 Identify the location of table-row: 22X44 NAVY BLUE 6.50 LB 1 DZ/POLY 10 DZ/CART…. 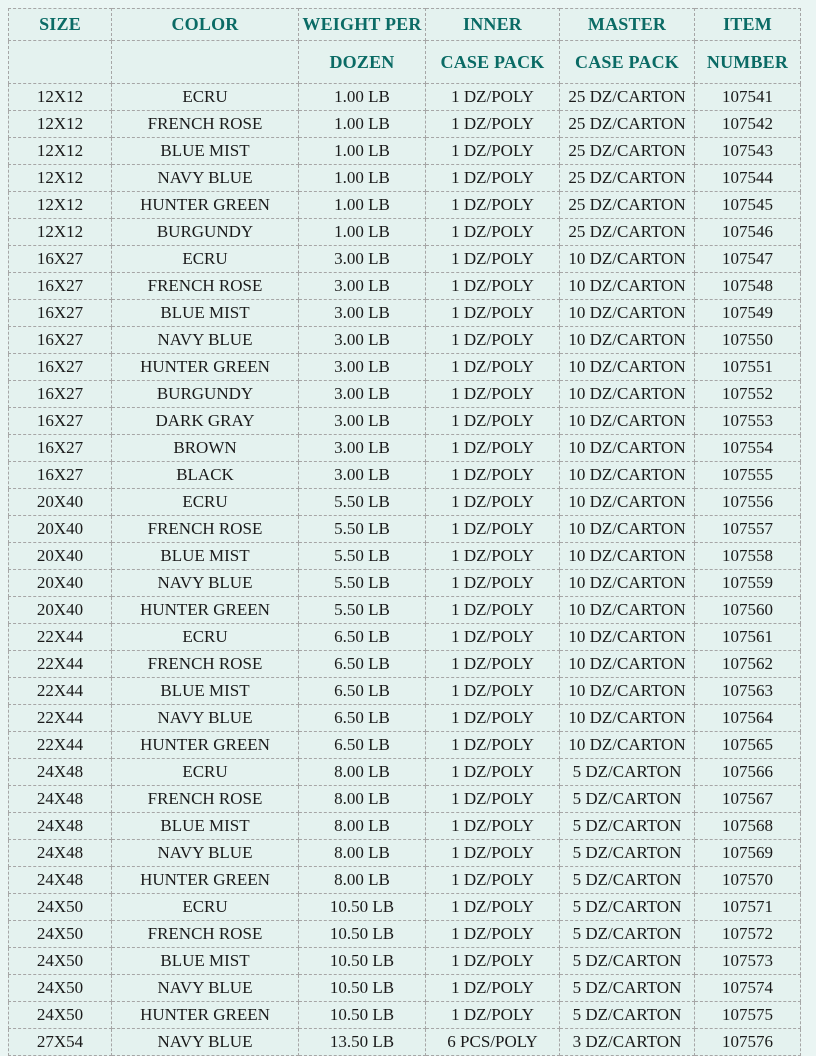
(404, 718).